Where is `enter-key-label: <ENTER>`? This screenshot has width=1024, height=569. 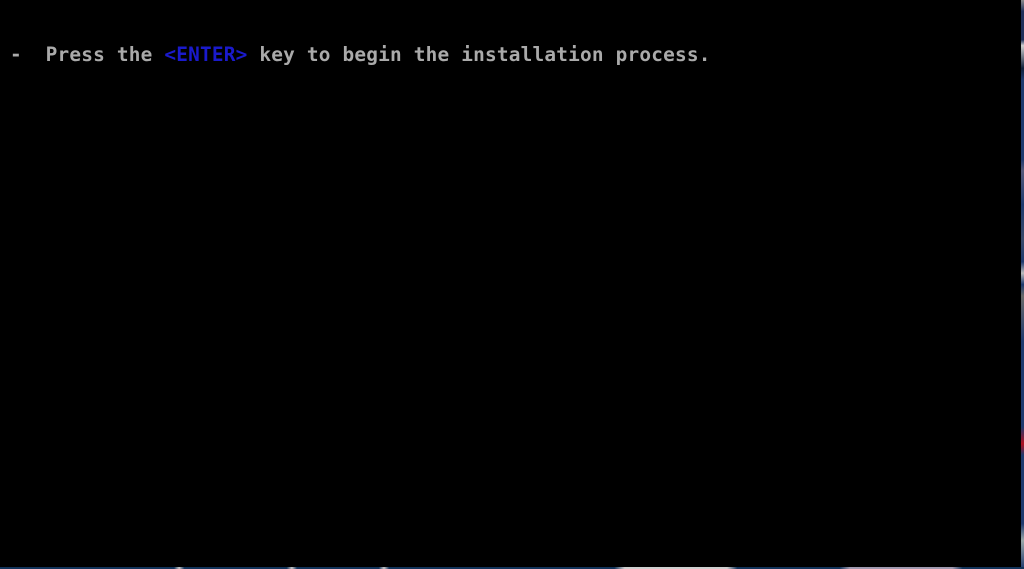
enter-key-label: <ENTER> is located at coordinates (206, 54).